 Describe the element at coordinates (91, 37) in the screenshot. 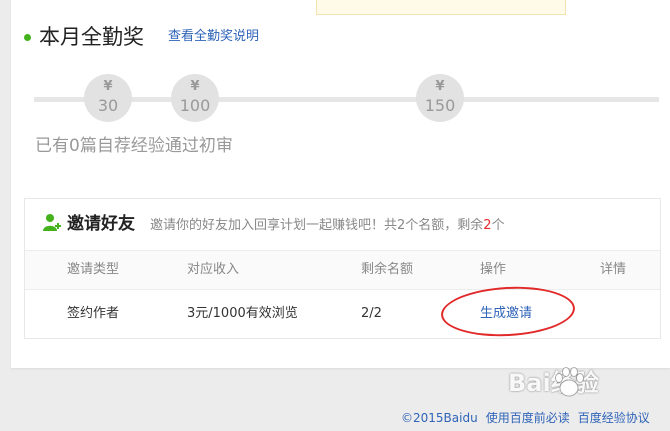

I see `award-title: 本月全勤奖` at that location.